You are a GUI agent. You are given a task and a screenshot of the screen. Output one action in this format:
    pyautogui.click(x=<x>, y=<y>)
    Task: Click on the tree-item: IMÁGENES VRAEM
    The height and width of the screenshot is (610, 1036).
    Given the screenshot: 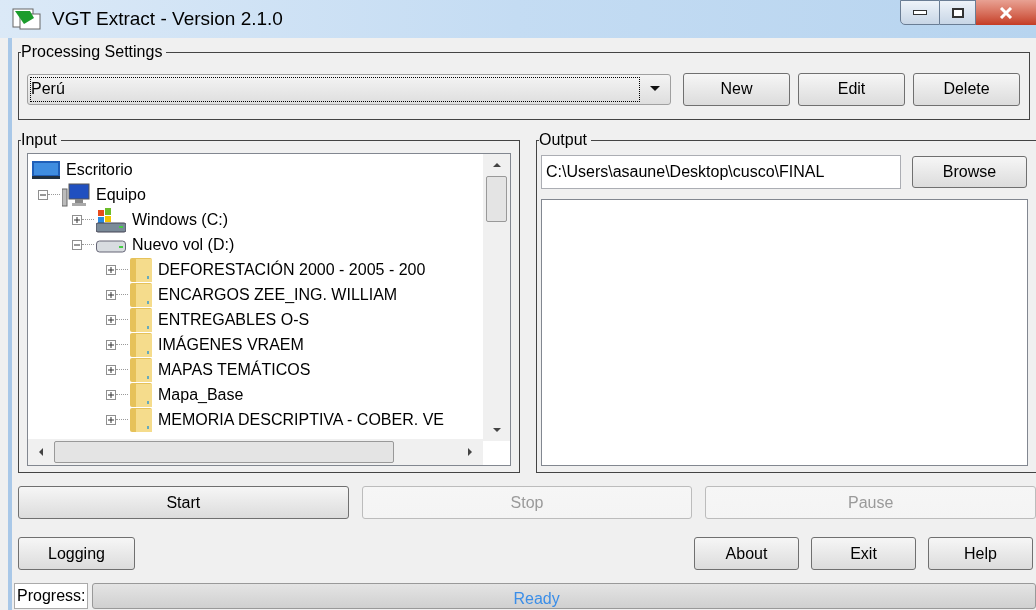 What is the action you would take?
    pyautogui.click(x=231, y=344)
    